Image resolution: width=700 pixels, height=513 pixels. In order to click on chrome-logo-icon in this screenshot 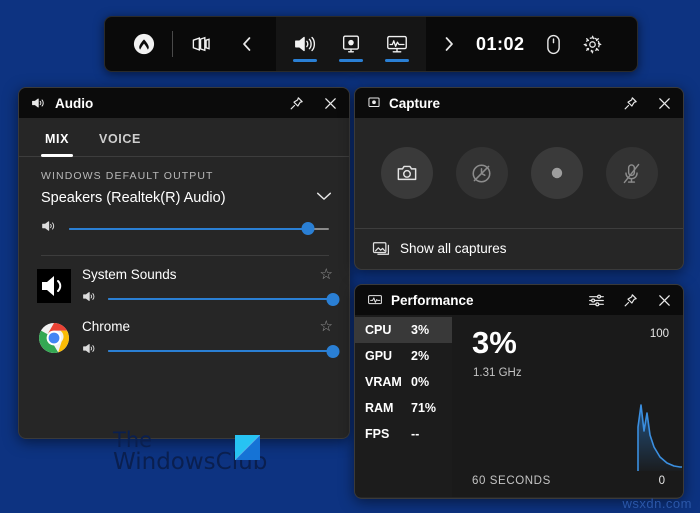, I will do `click(54, 338)`.